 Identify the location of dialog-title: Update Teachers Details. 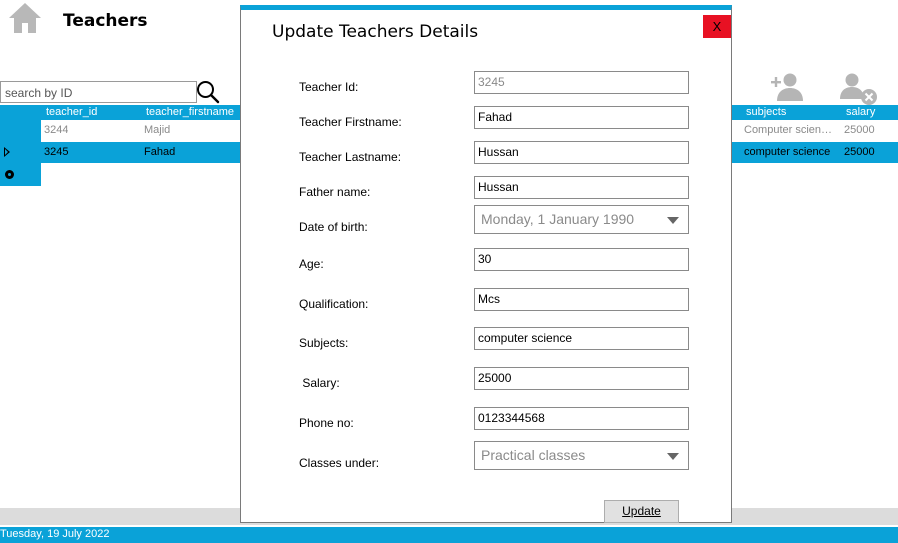
(375, 32).